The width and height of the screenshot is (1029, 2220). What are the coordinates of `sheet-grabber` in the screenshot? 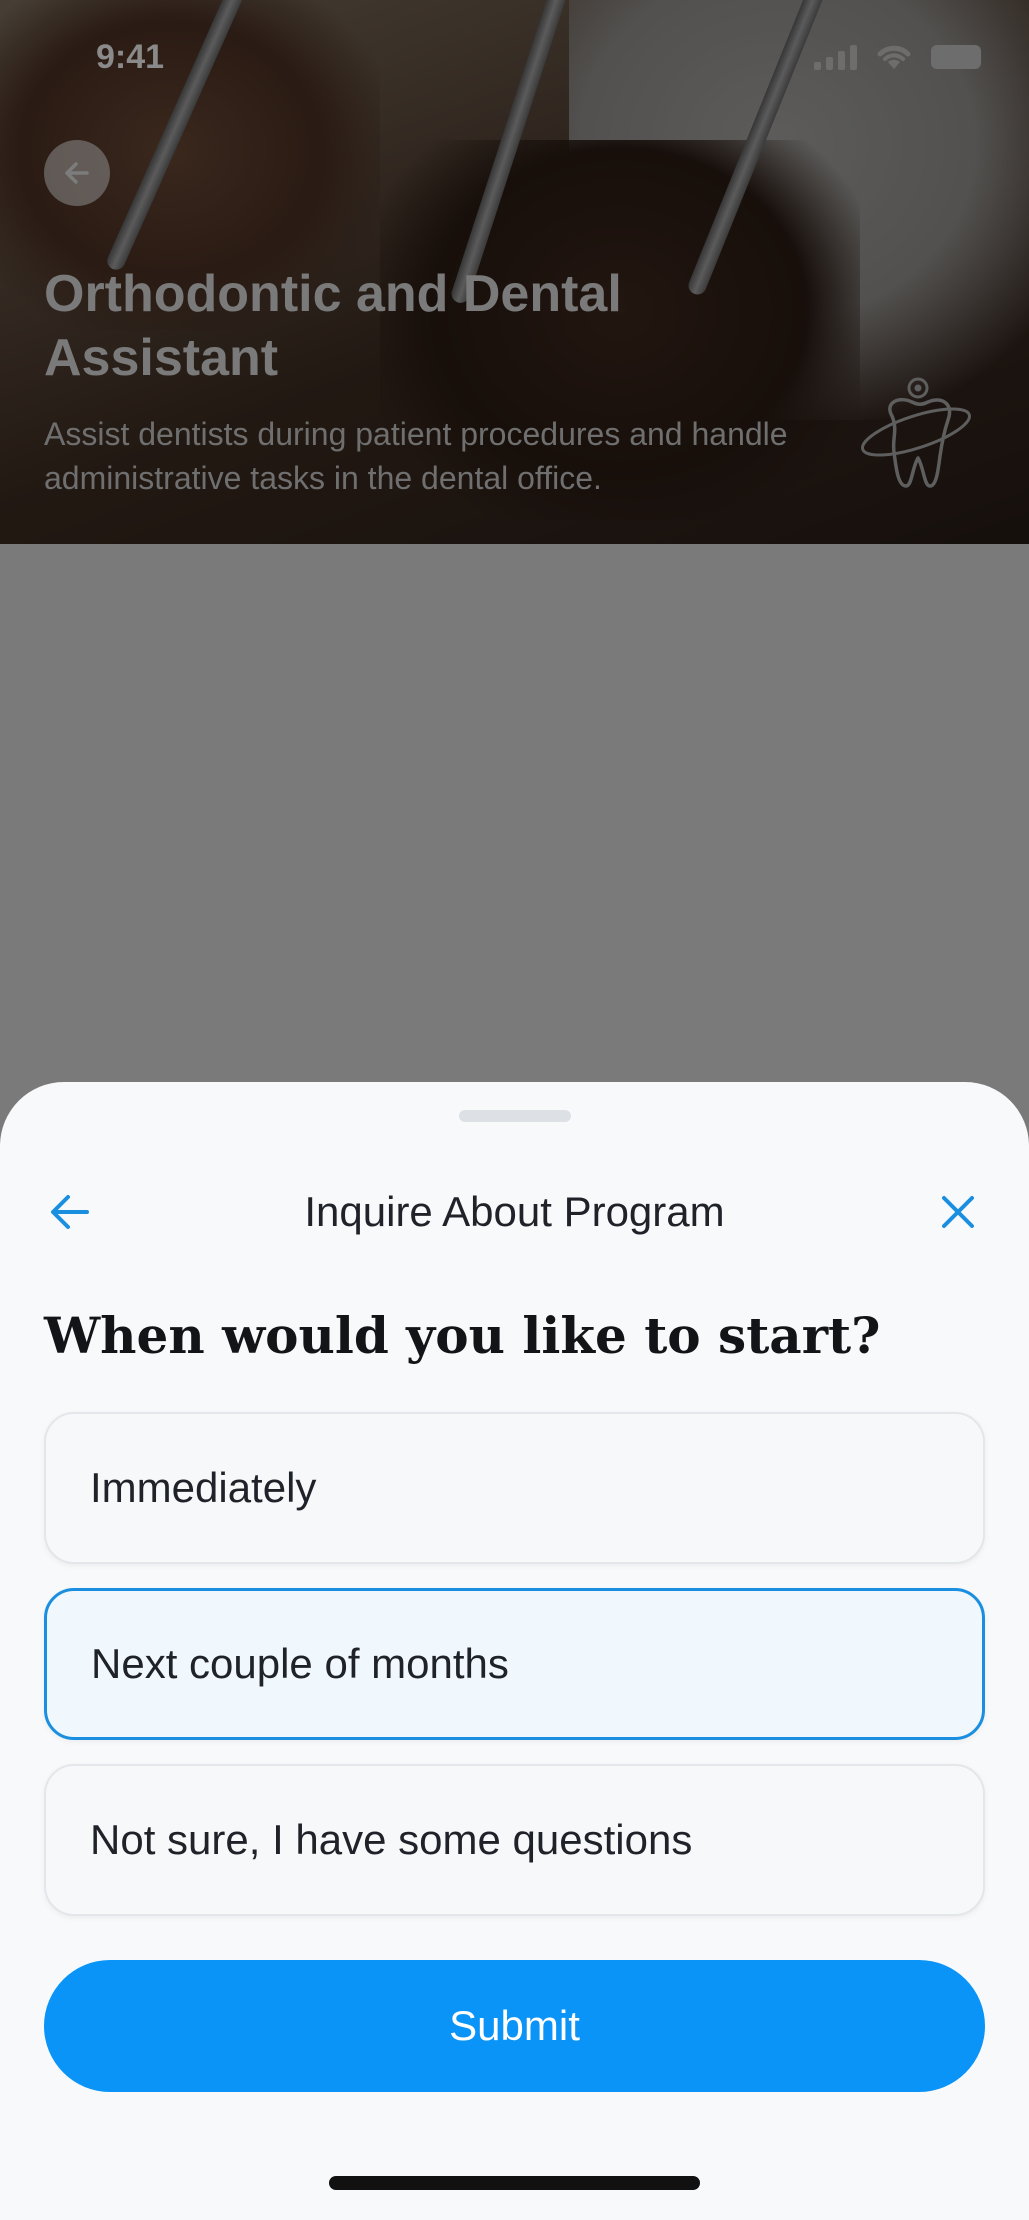 It's located at (515, 1116).